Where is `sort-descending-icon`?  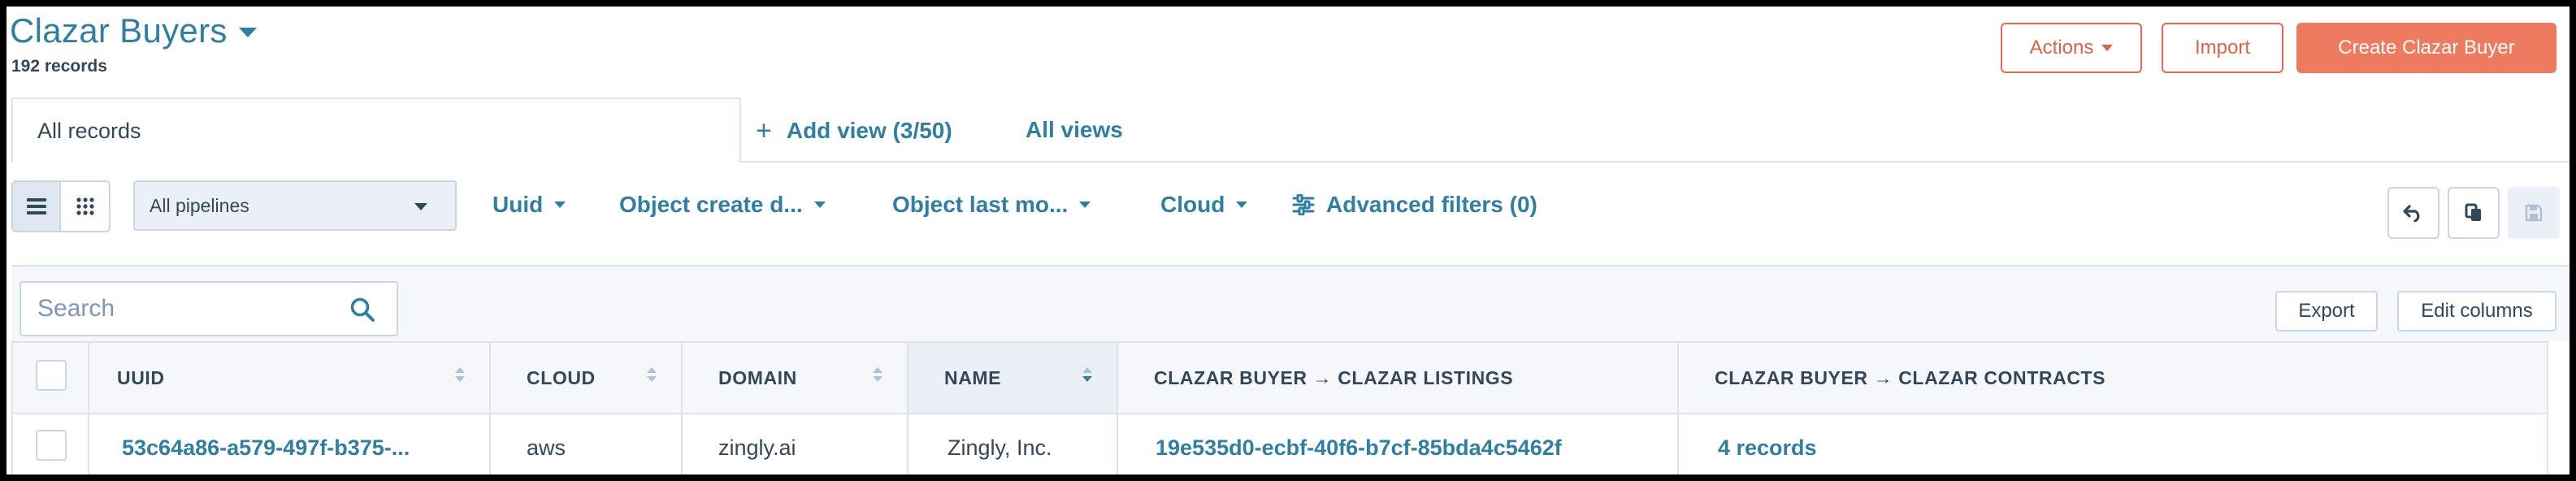
sort-descending-icon is located at coordinates (1087, 375).